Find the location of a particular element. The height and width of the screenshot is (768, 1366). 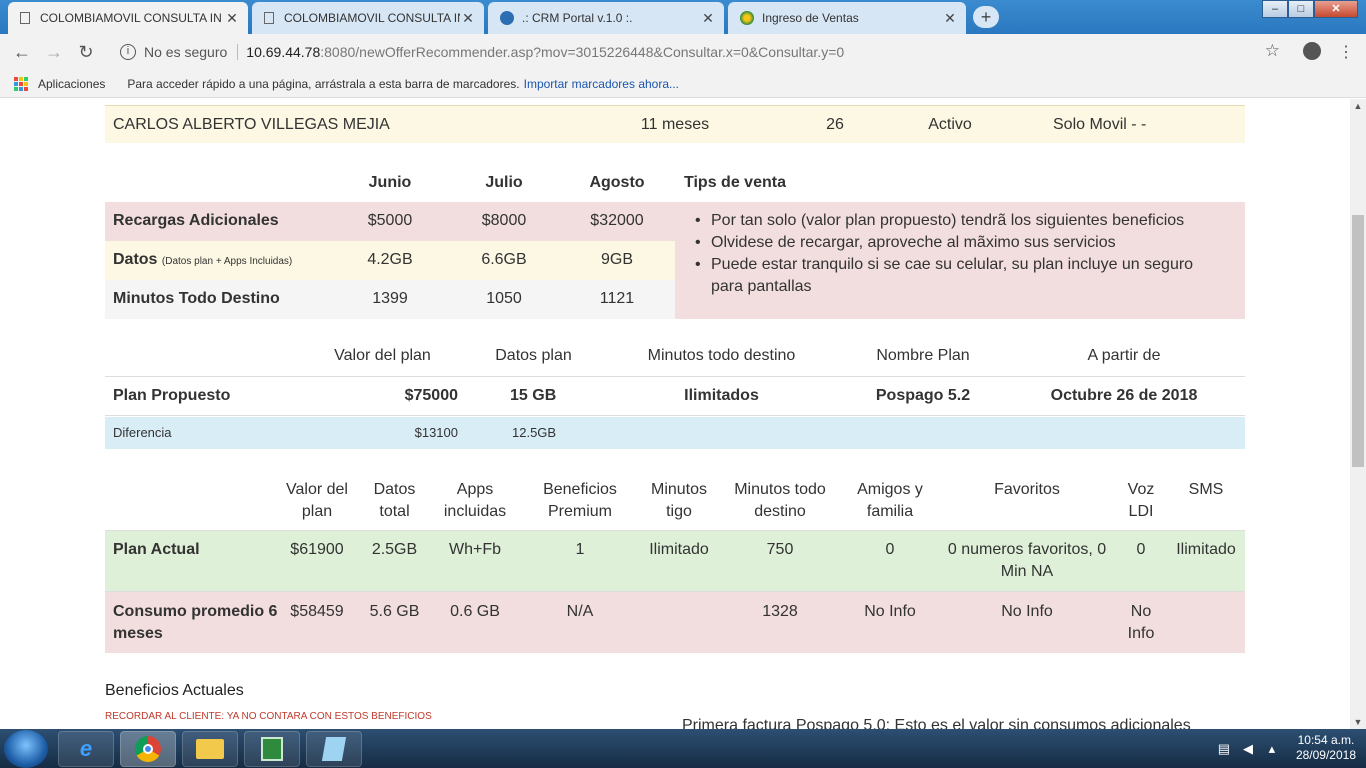

minimize-button: – is located at coordinates (1275, 9).